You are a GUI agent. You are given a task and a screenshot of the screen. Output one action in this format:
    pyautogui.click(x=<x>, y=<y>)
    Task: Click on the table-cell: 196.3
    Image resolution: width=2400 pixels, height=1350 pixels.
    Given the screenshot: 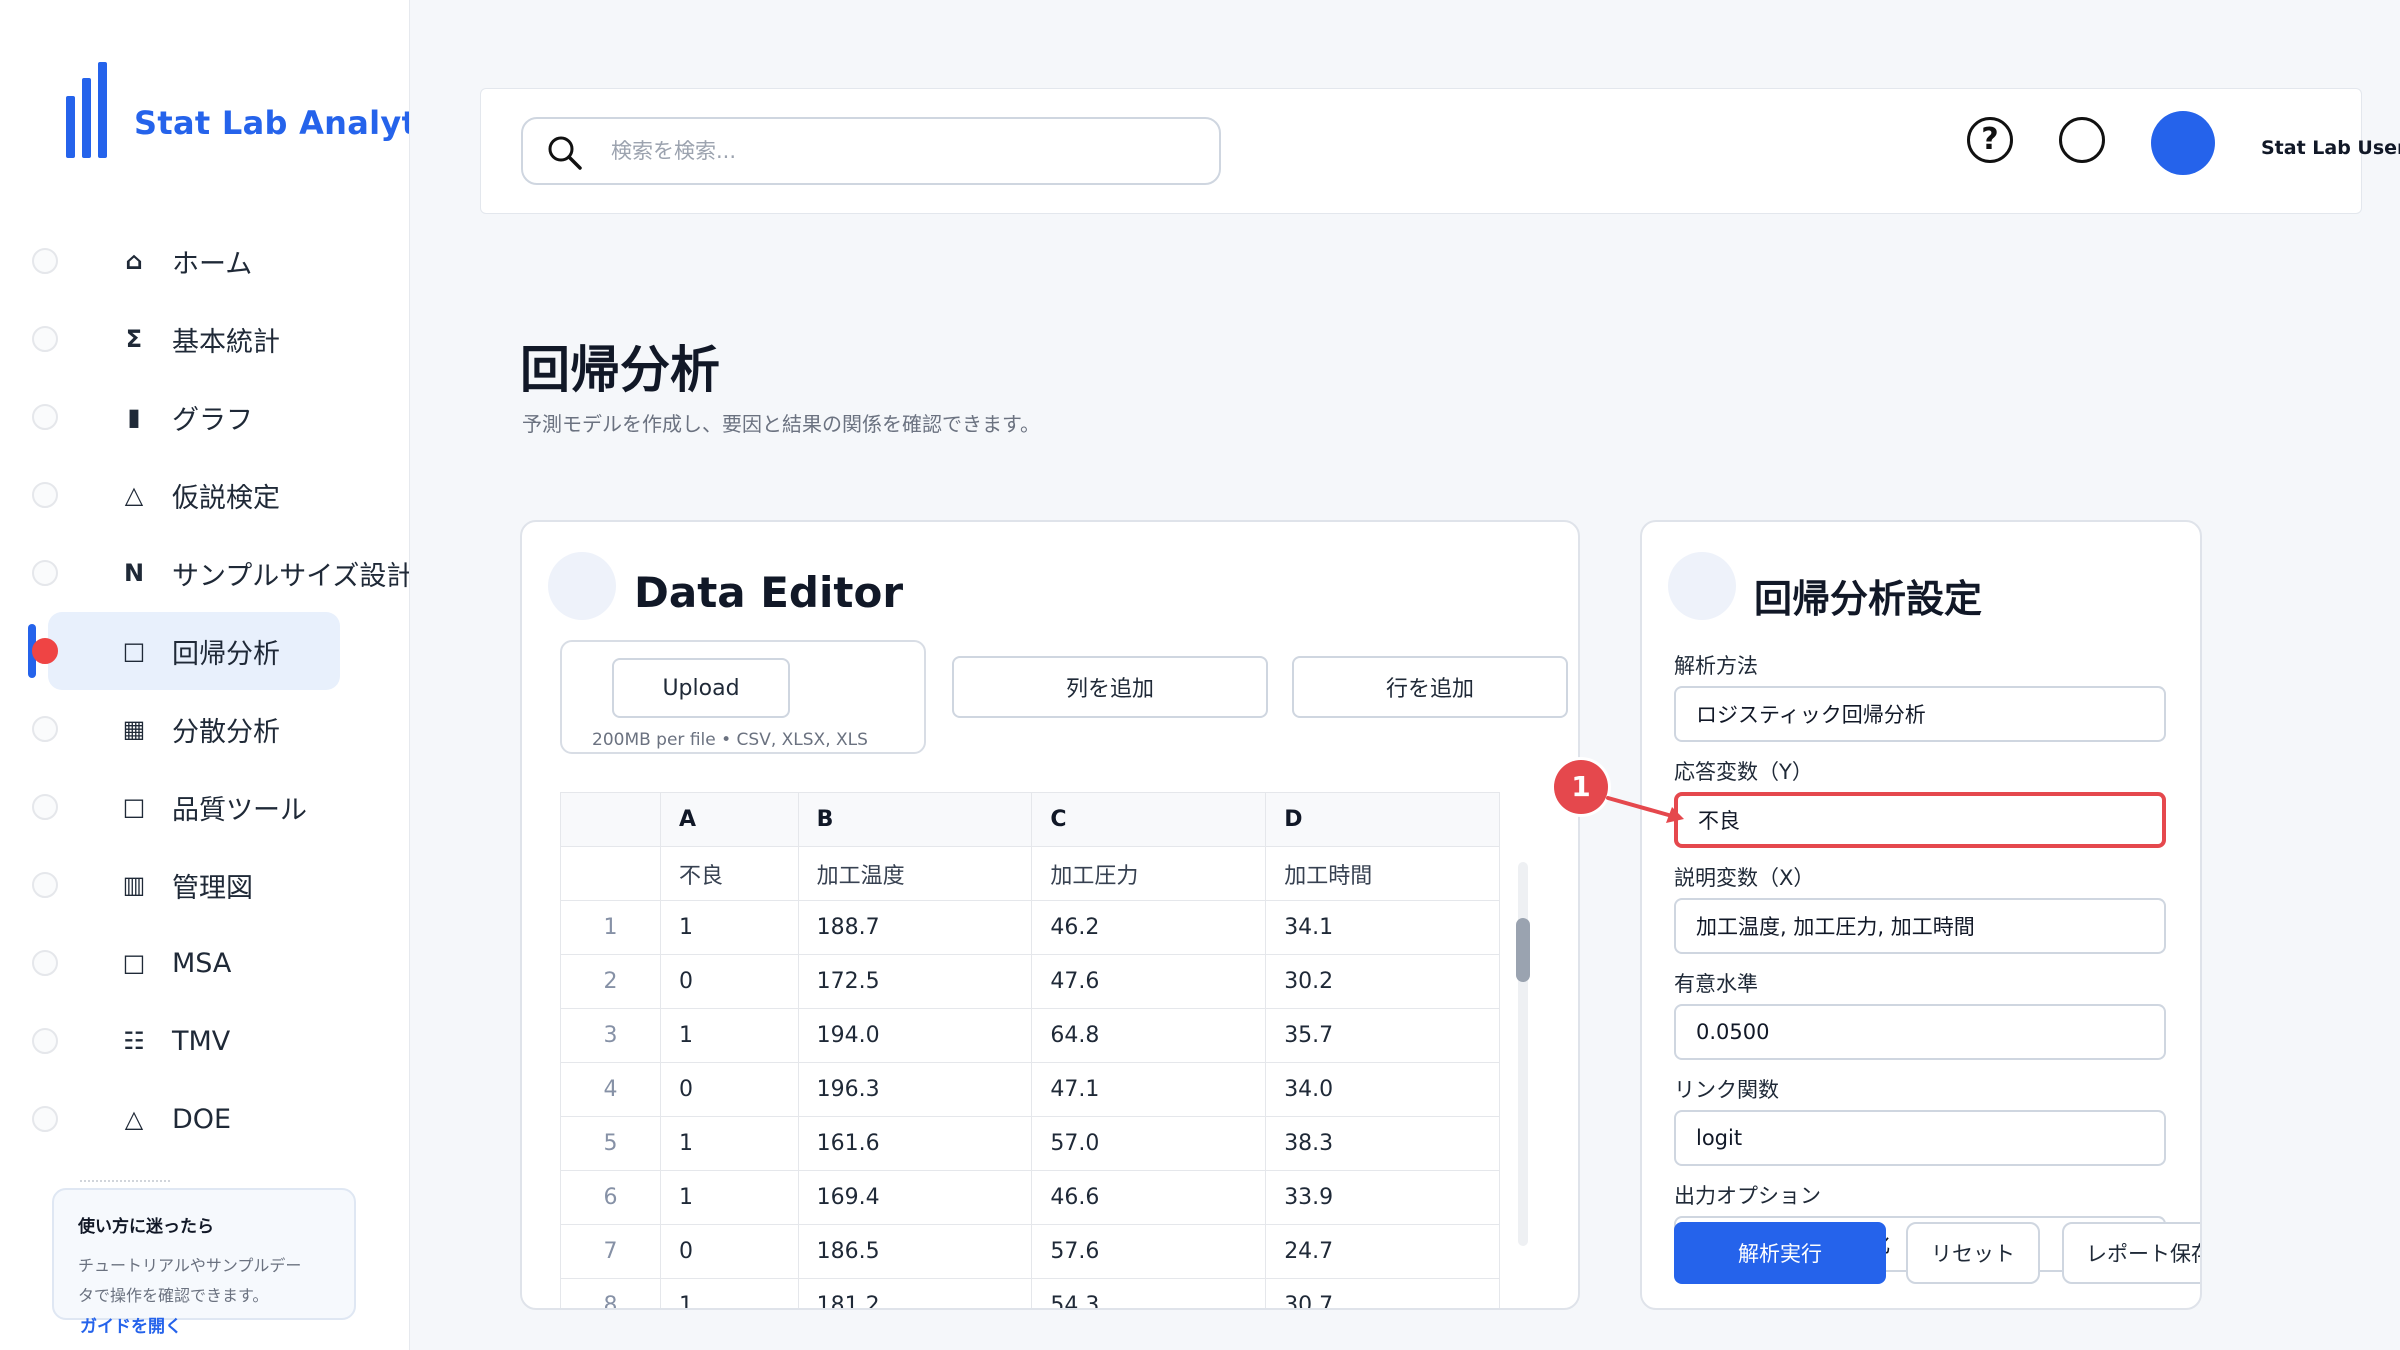 What is the action you would take?
    pyautogui.click(x=915, y=1089)
    